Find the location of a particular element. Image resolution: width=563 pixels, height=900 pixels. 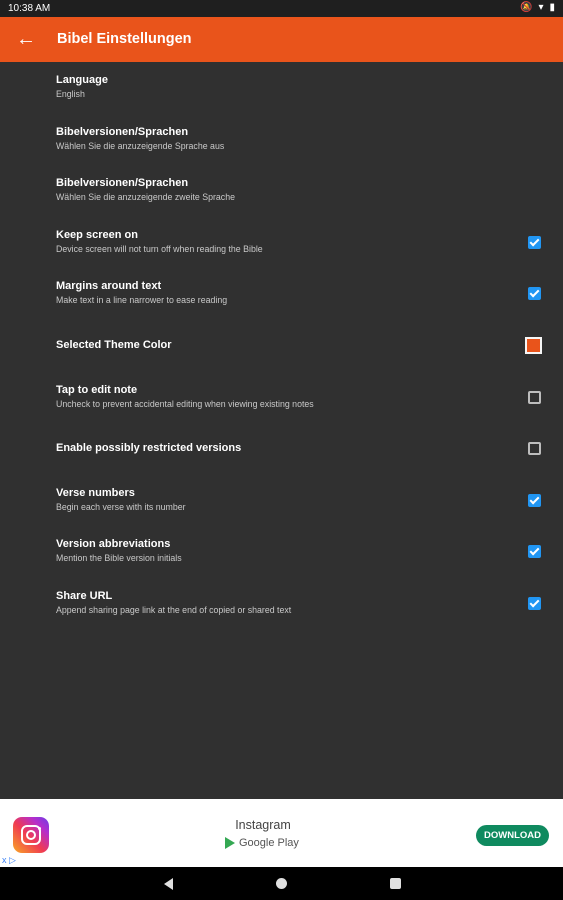

setting-row: Enable possibly restricted versions is located at coordinates (281, 449).